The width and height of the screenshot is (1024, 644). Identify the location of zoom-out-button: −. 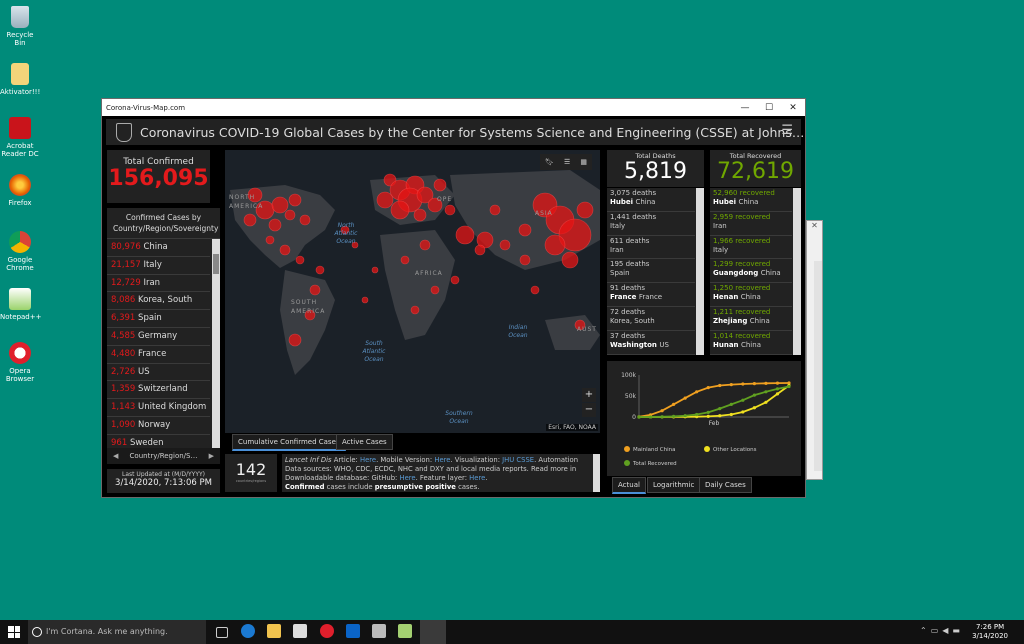
(589, 410).